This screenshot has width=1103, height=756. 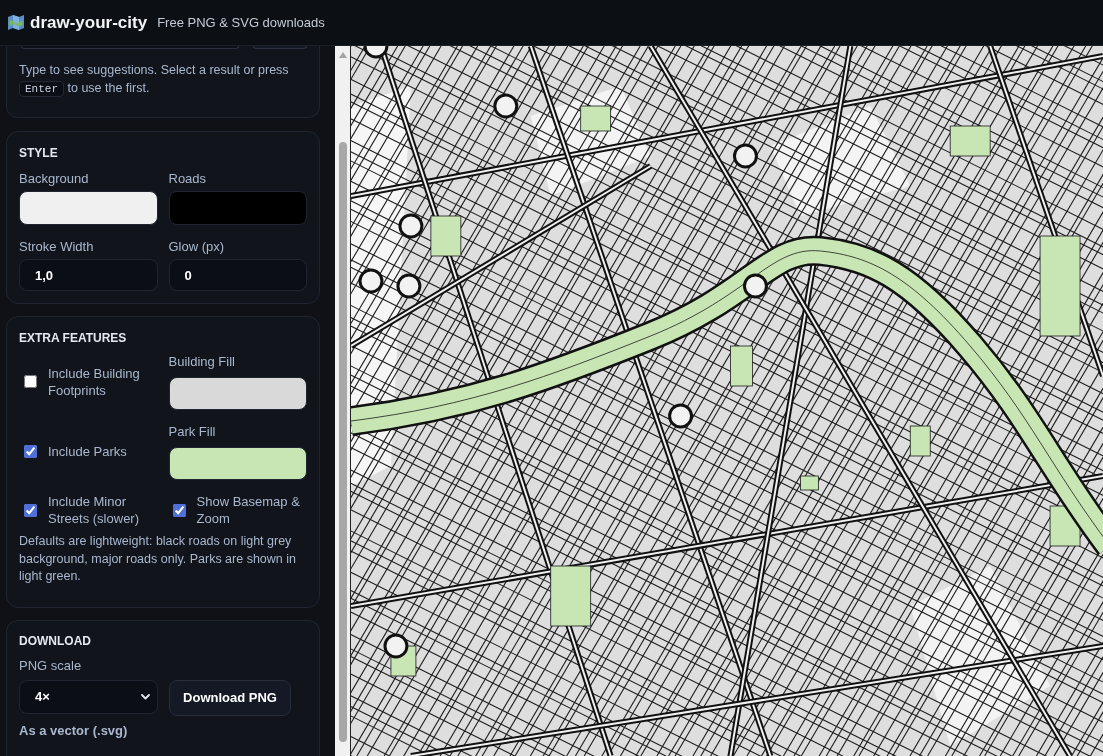 I want to click on field-label: Glow (px), so click(x=197, y=246).